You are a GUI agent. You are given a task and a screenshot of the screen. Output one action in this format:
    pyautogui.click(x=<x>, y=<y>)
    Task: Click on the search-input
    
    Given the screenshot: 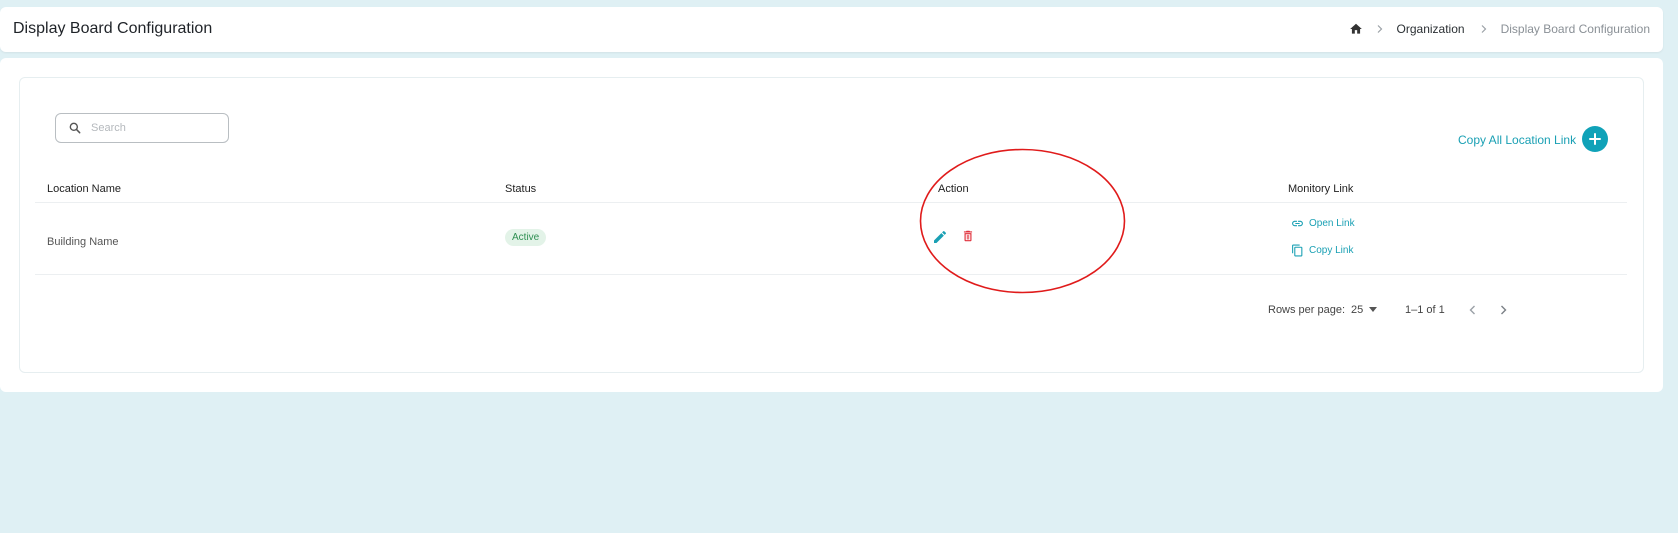 What is the action you would take?
    pyautogui.click(x=151, y=128)
    